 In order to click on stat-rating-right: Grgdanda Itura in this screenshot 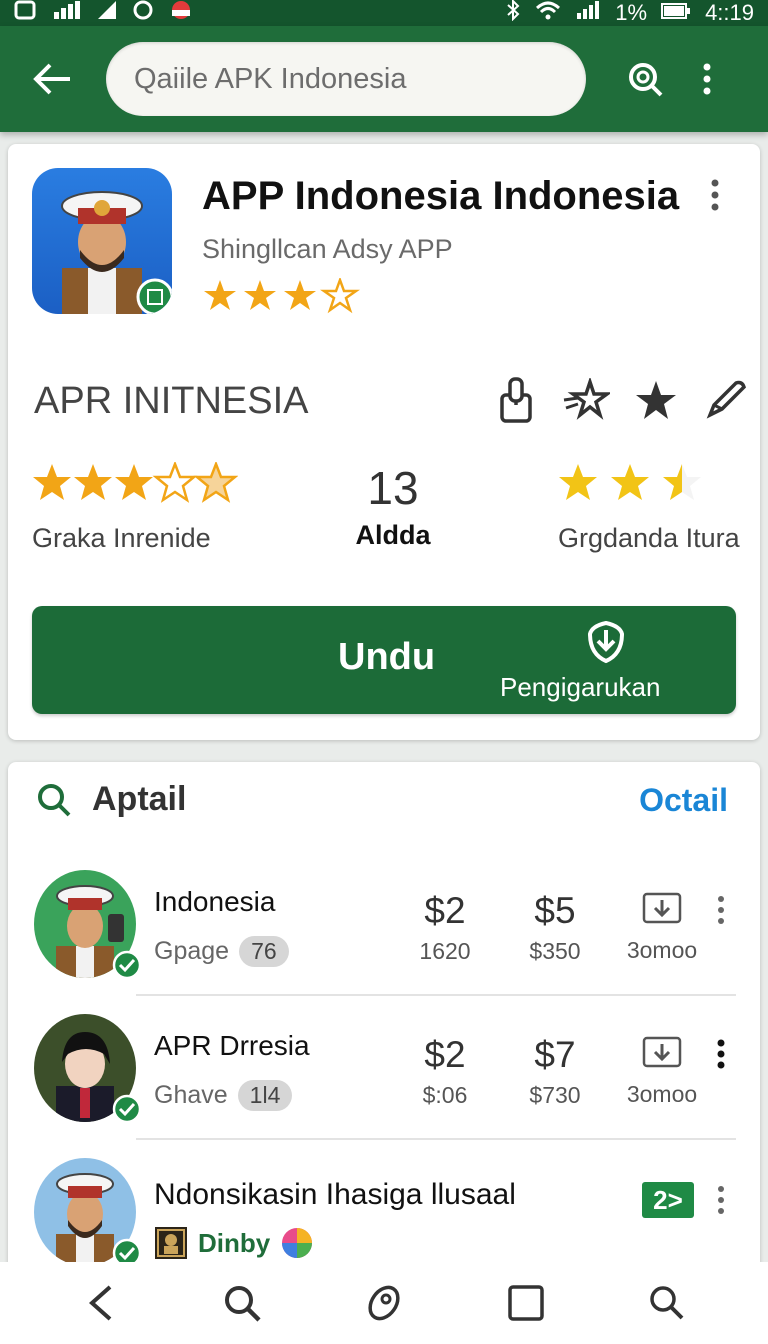, I will do `click(649, 508)`.